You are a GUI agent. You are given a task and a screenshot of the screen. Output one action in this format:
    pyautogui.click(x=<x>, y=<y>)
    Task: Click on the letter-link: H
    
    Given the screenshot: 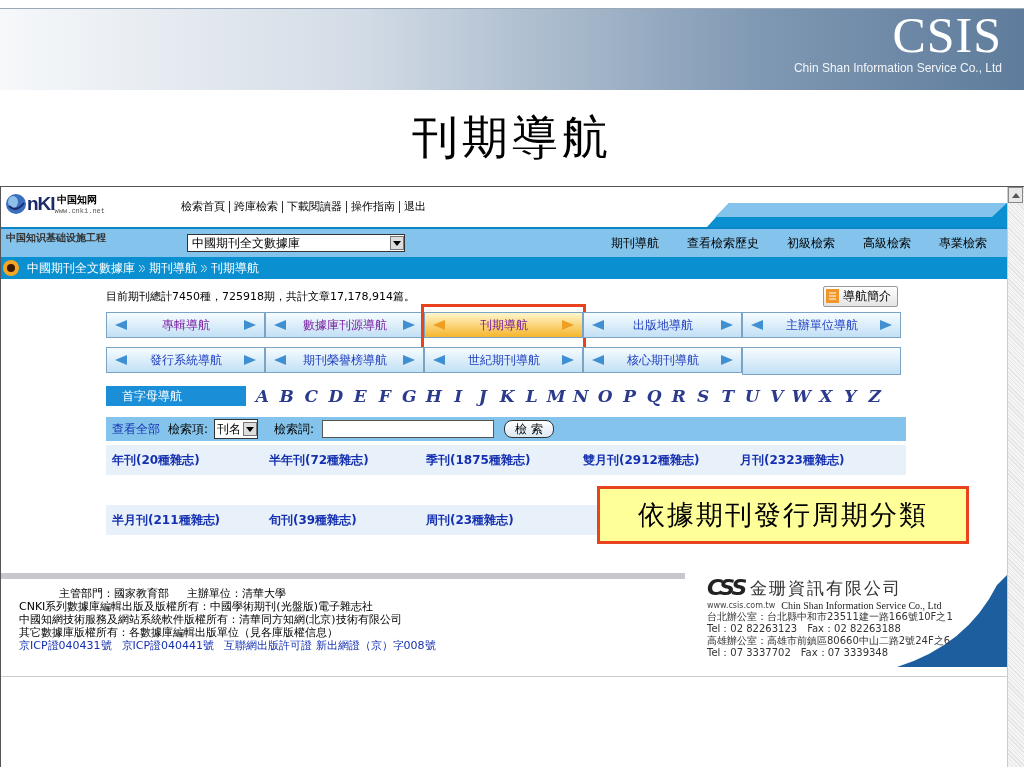 What is the action you would take?
    pyautogui.click(x=433, y=396)
    